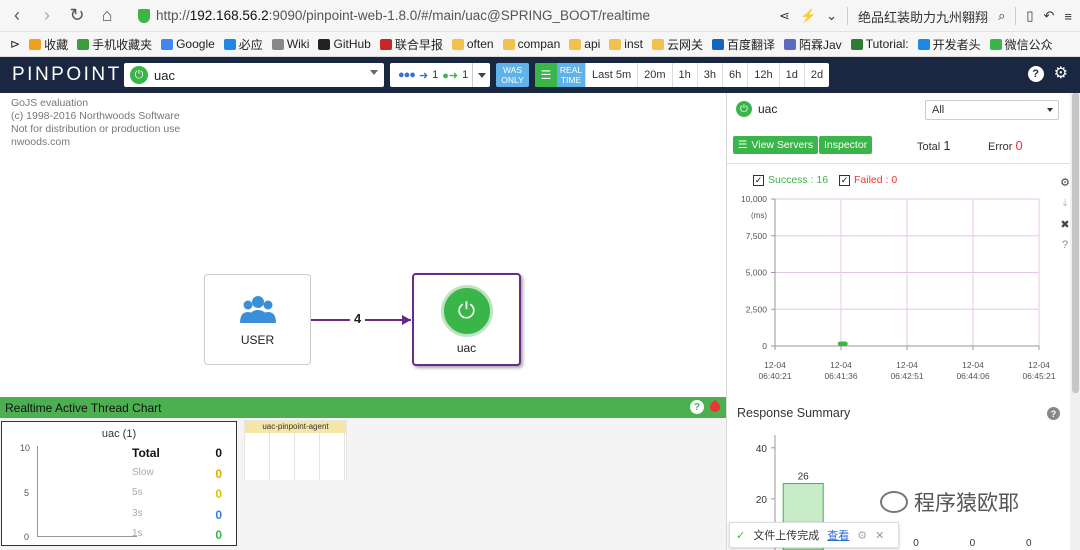 Image resolution: width=1080 pixels, height=550 pixels. I want to click on settings-icon: ⚙, so click(862, 535).